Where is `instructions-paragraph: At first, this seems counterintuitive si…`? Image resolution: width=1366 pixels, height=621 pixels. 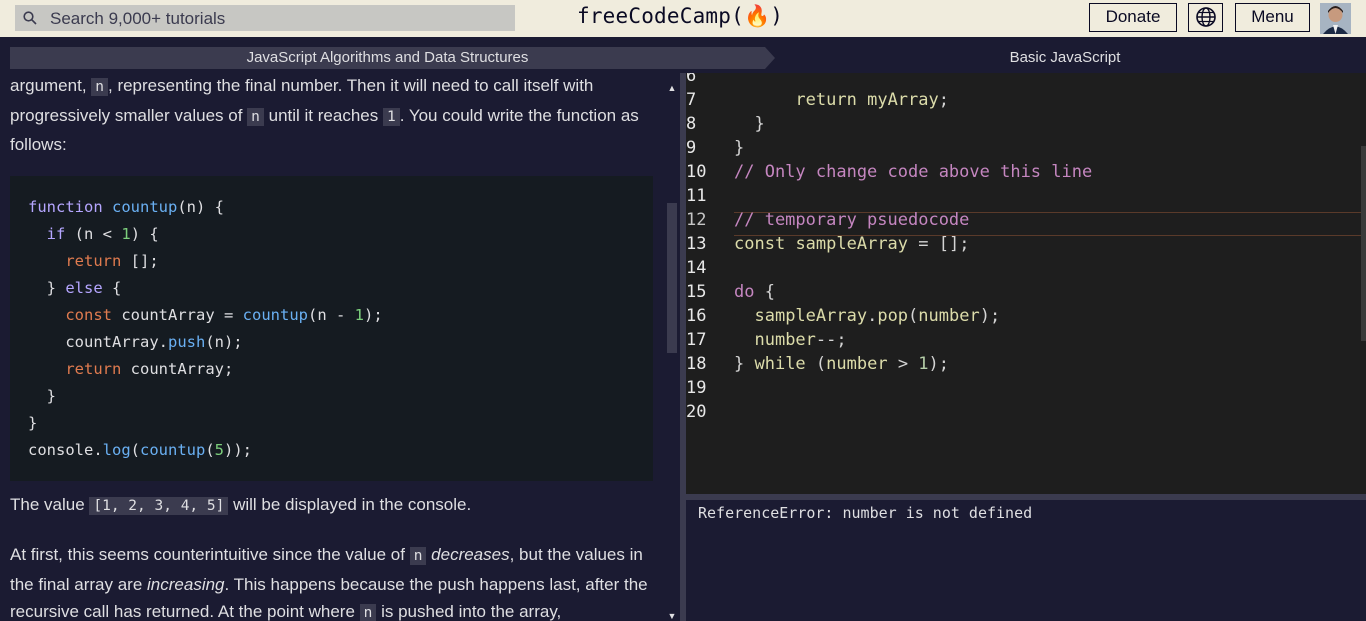 instructions-paragraph: At first, this seems counterintuitive si… is located at coordinates (330, 581).